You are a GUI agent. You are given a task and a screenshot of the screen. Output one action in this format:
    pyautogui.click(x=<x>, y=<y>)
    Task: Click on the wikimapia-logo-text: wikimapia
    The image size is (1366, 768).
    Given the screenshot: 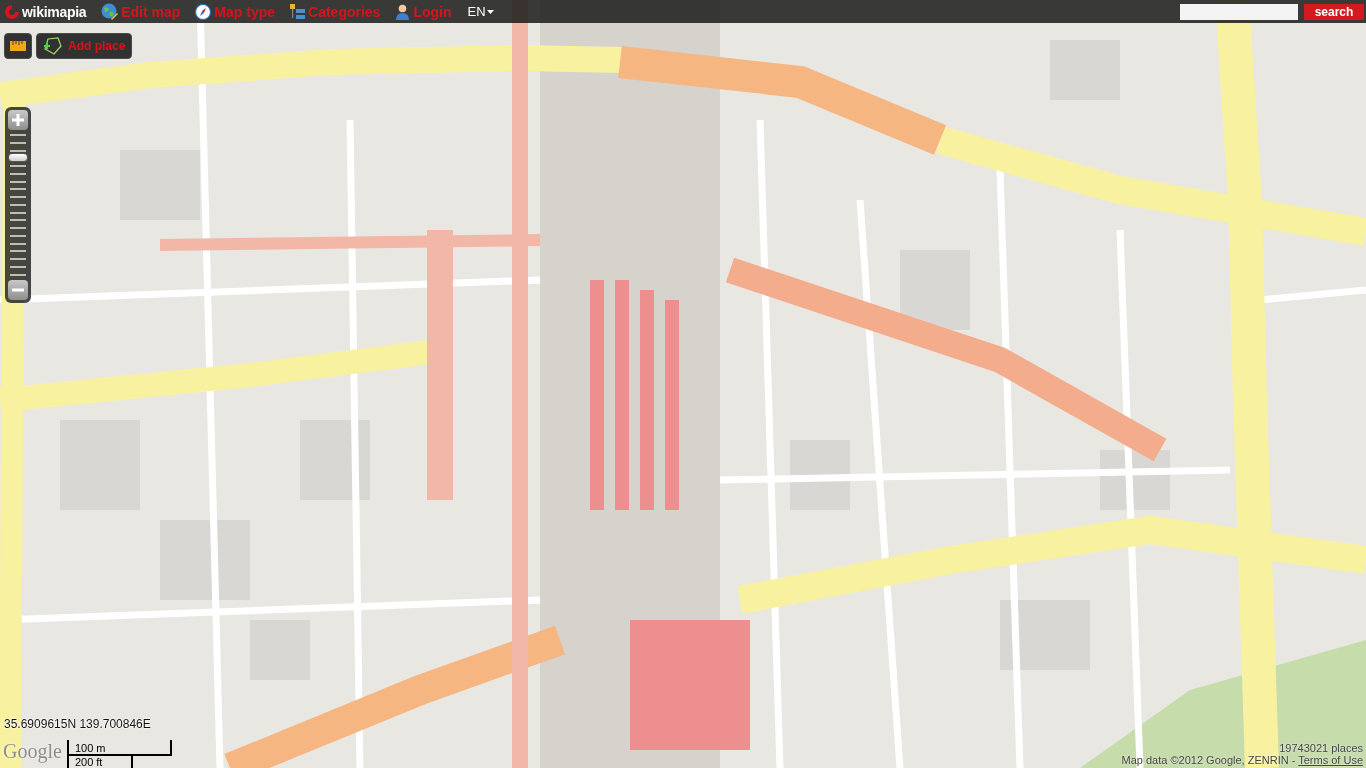 What is the action you would take?
    pyautogui.click(x=54, y=11)
    